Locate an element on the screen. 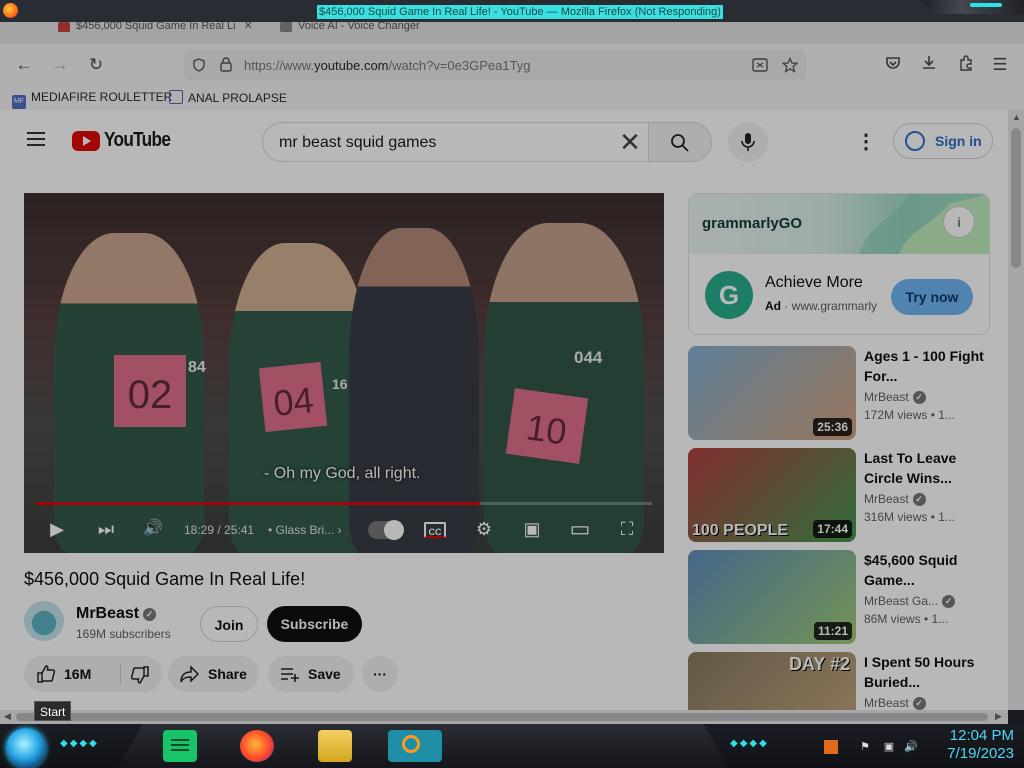 Image resolution: width=1024 pixels, height=768 pixels. downloads-button is located at coordinates (929, 66).